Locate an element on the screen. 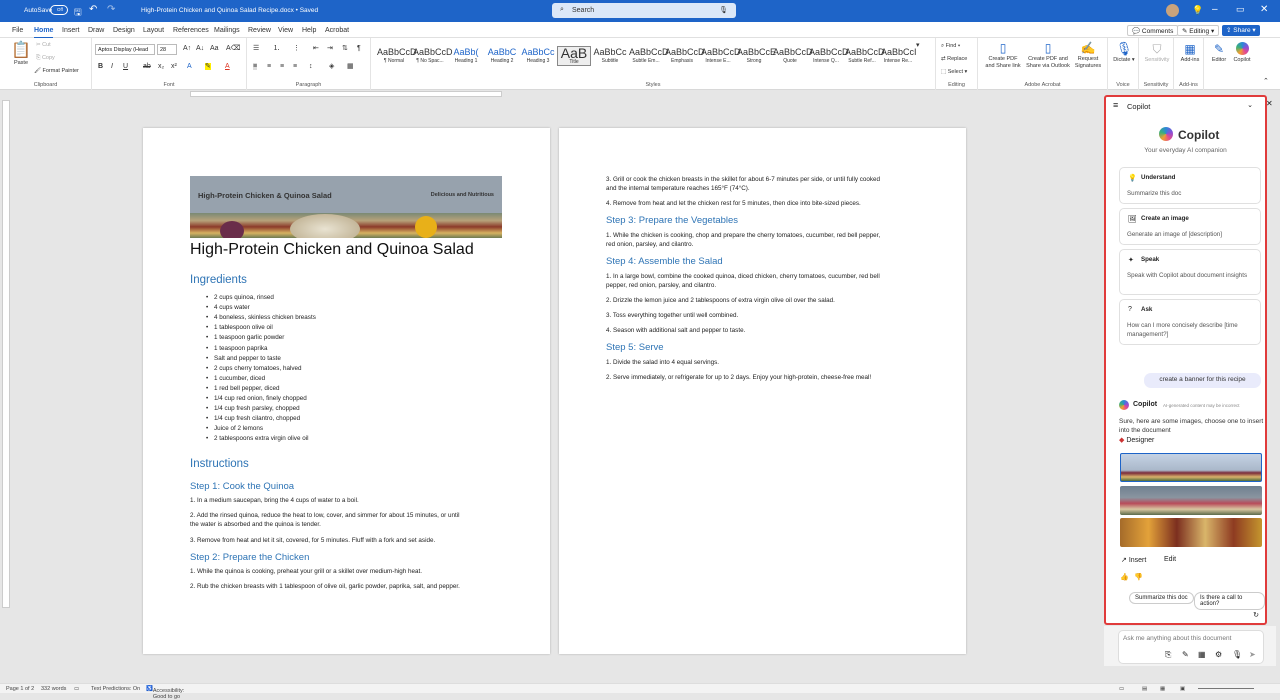  tab-references: References is located at coordinates (191, 30).